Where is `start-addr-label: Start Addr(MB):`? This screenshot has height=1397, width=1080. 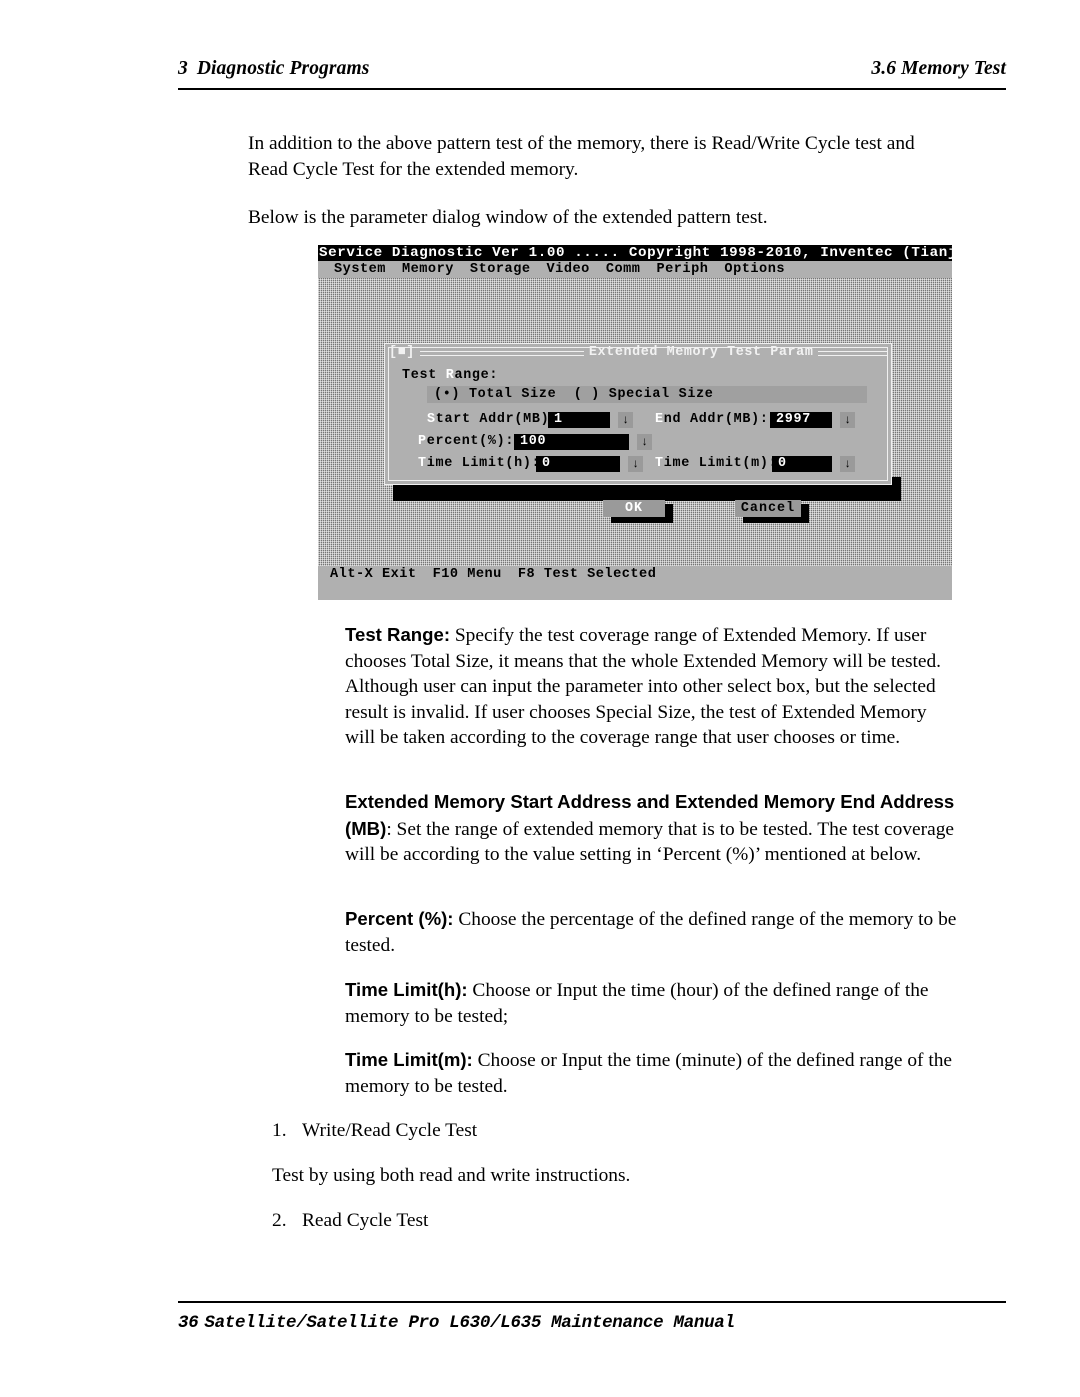
start-addr-label: Start Addr(MB): is located at coordinates (492, 420).